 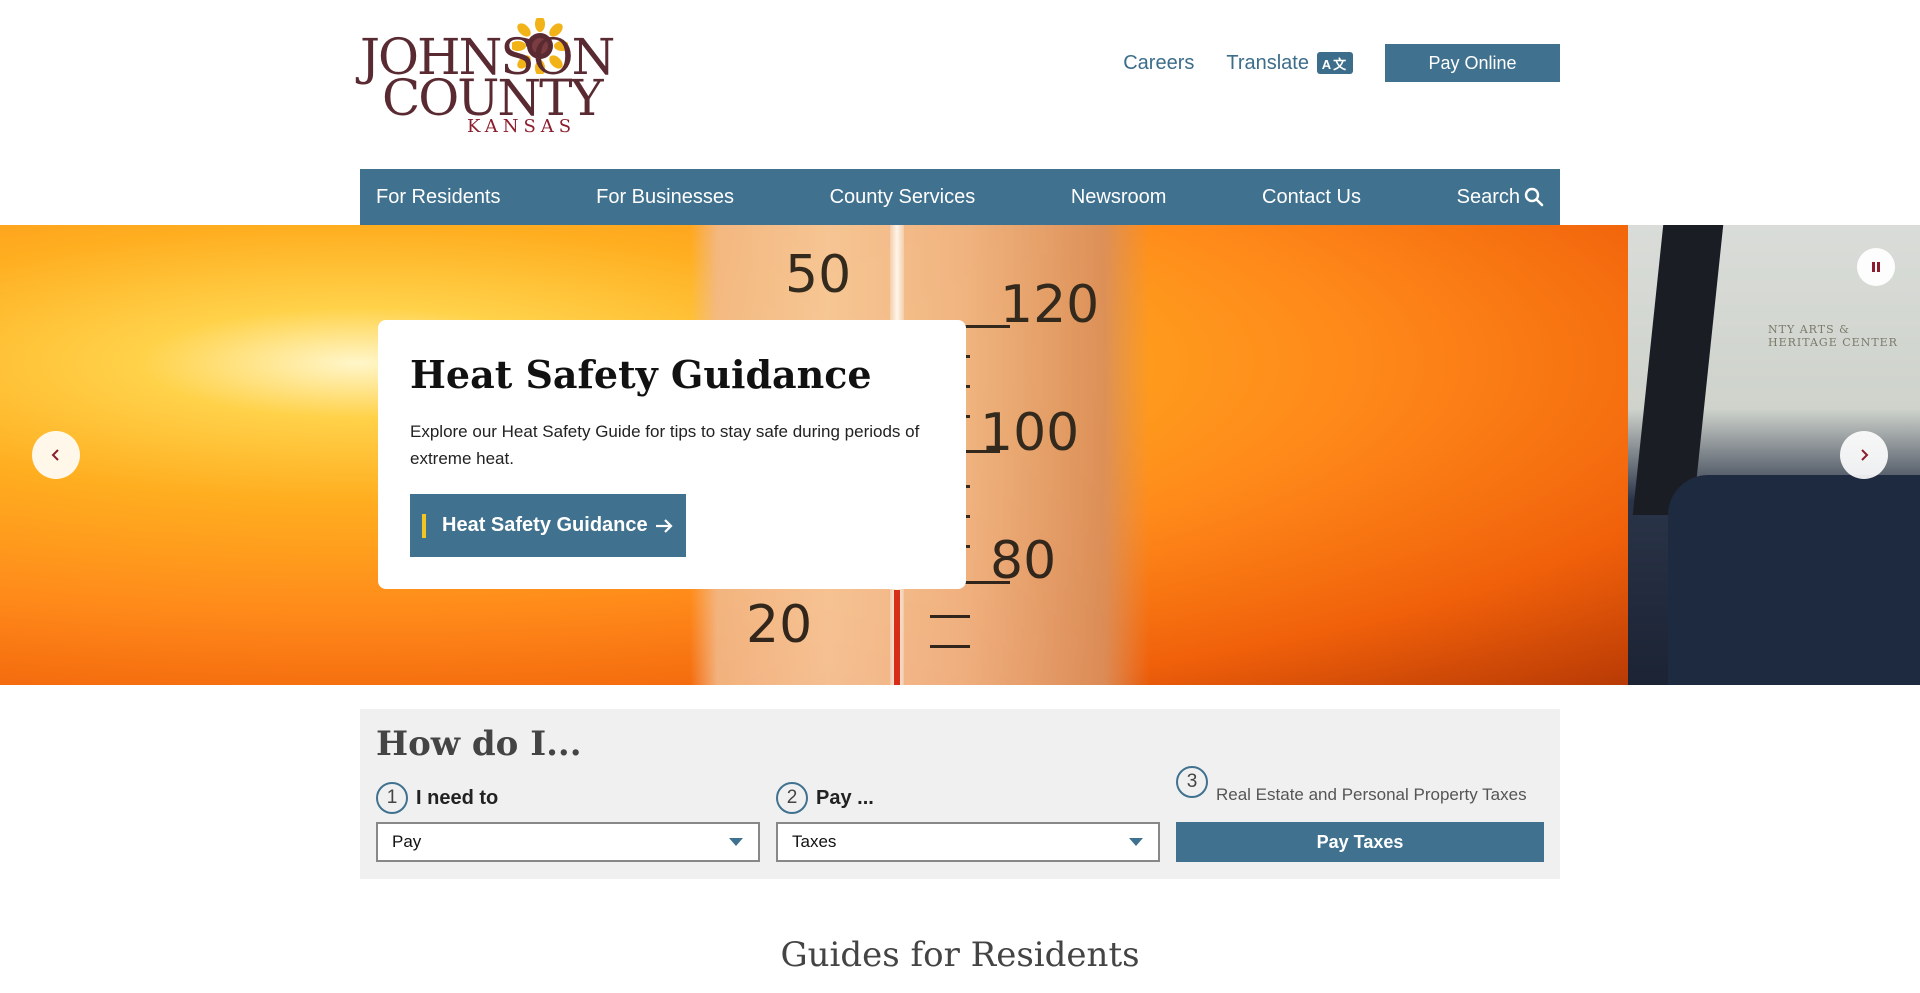 I want to click on step-1-header: 1 I need to, so click(x=437, y=798).